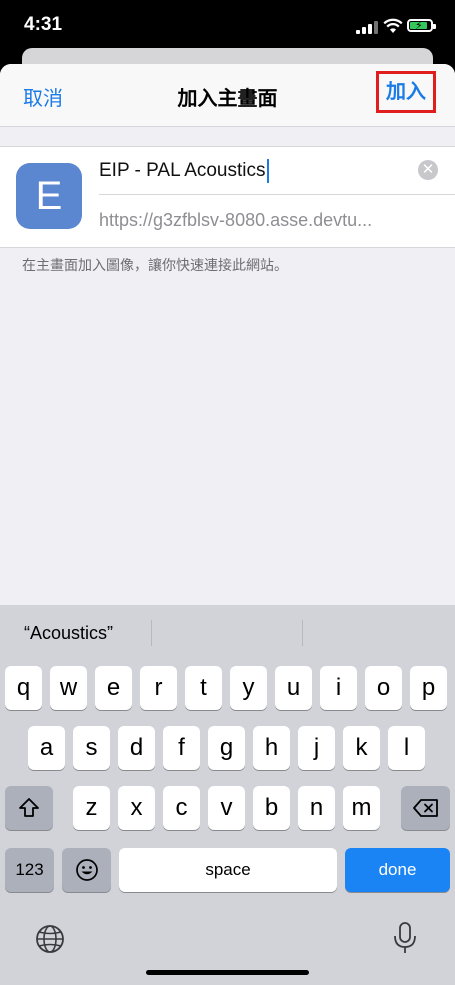  Describe the element at coordinates (271, 748) in the screenshot. I see `key-h: h` at that location.